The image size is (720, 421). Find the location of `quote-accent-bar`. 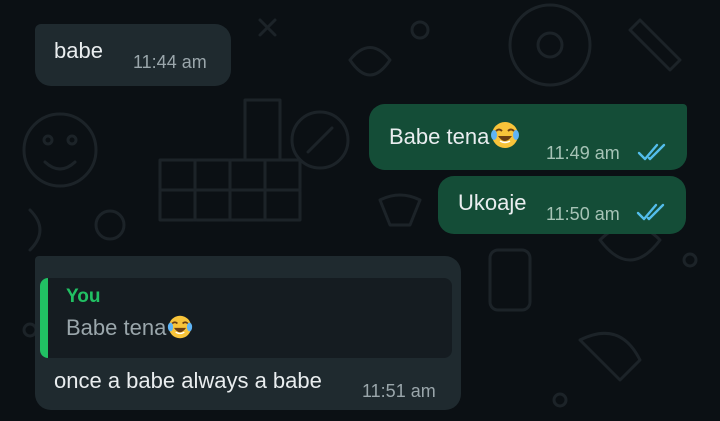

quote-accent-bar is located at coordinates (44, 318).